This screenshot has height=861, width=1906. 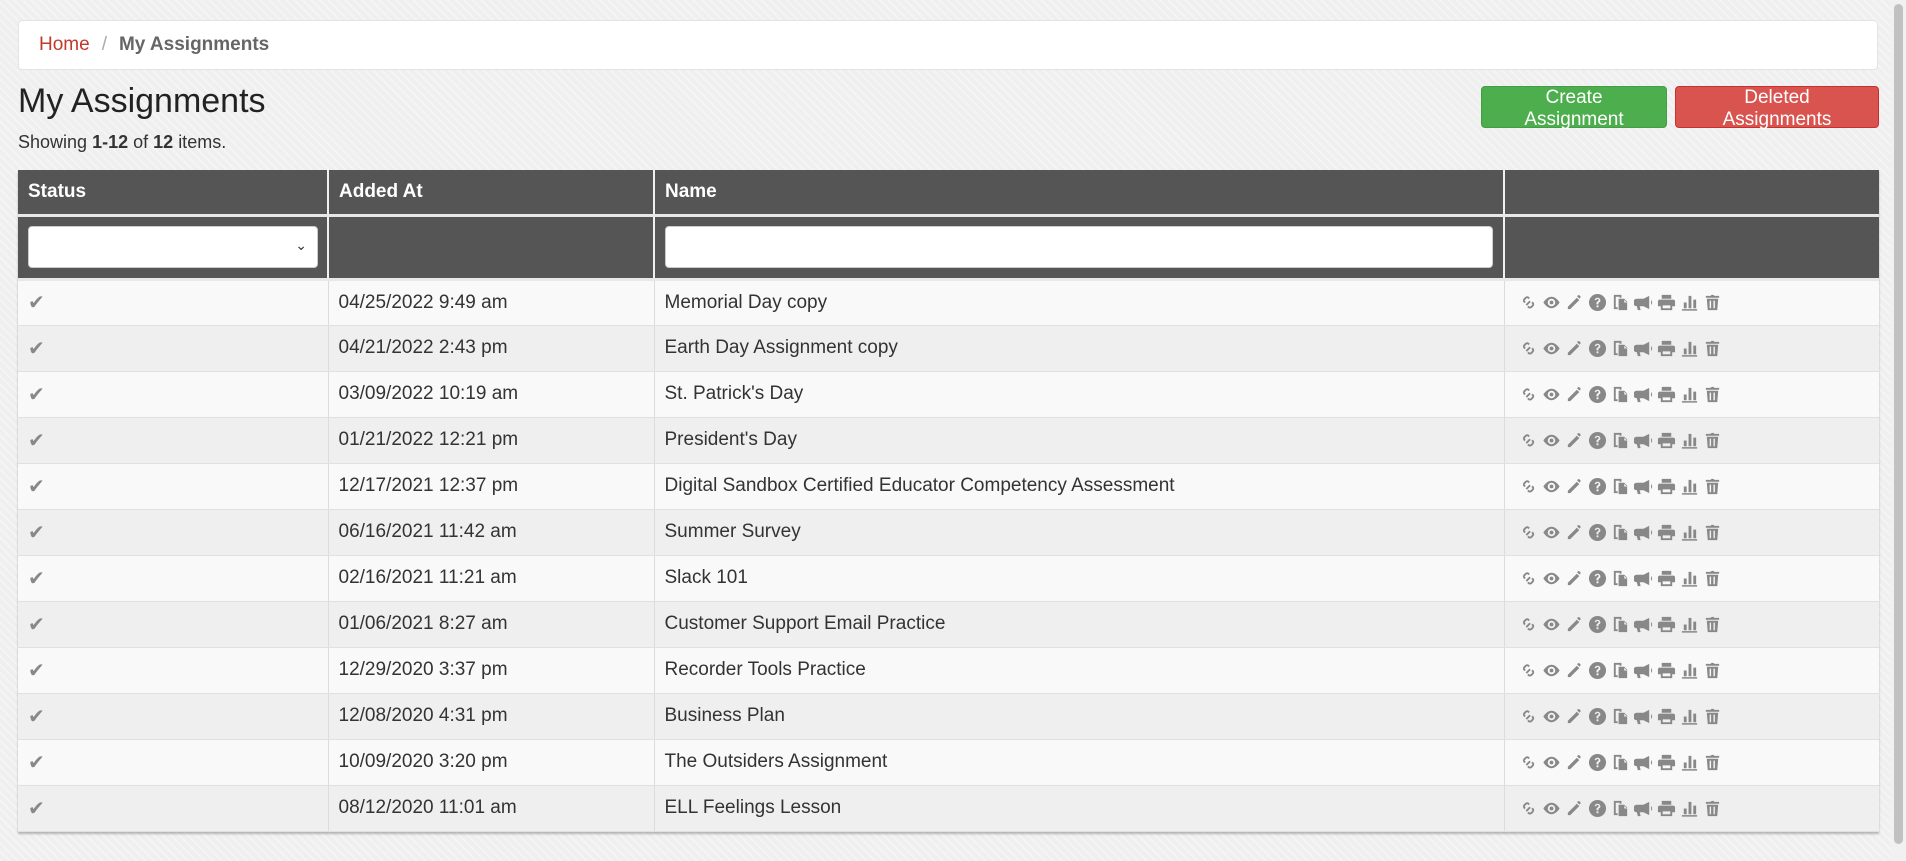 What do you see at coordinates (173, 193) in the screenshot?
I see `column-header-status: Status` at bounding box center [173, 193].